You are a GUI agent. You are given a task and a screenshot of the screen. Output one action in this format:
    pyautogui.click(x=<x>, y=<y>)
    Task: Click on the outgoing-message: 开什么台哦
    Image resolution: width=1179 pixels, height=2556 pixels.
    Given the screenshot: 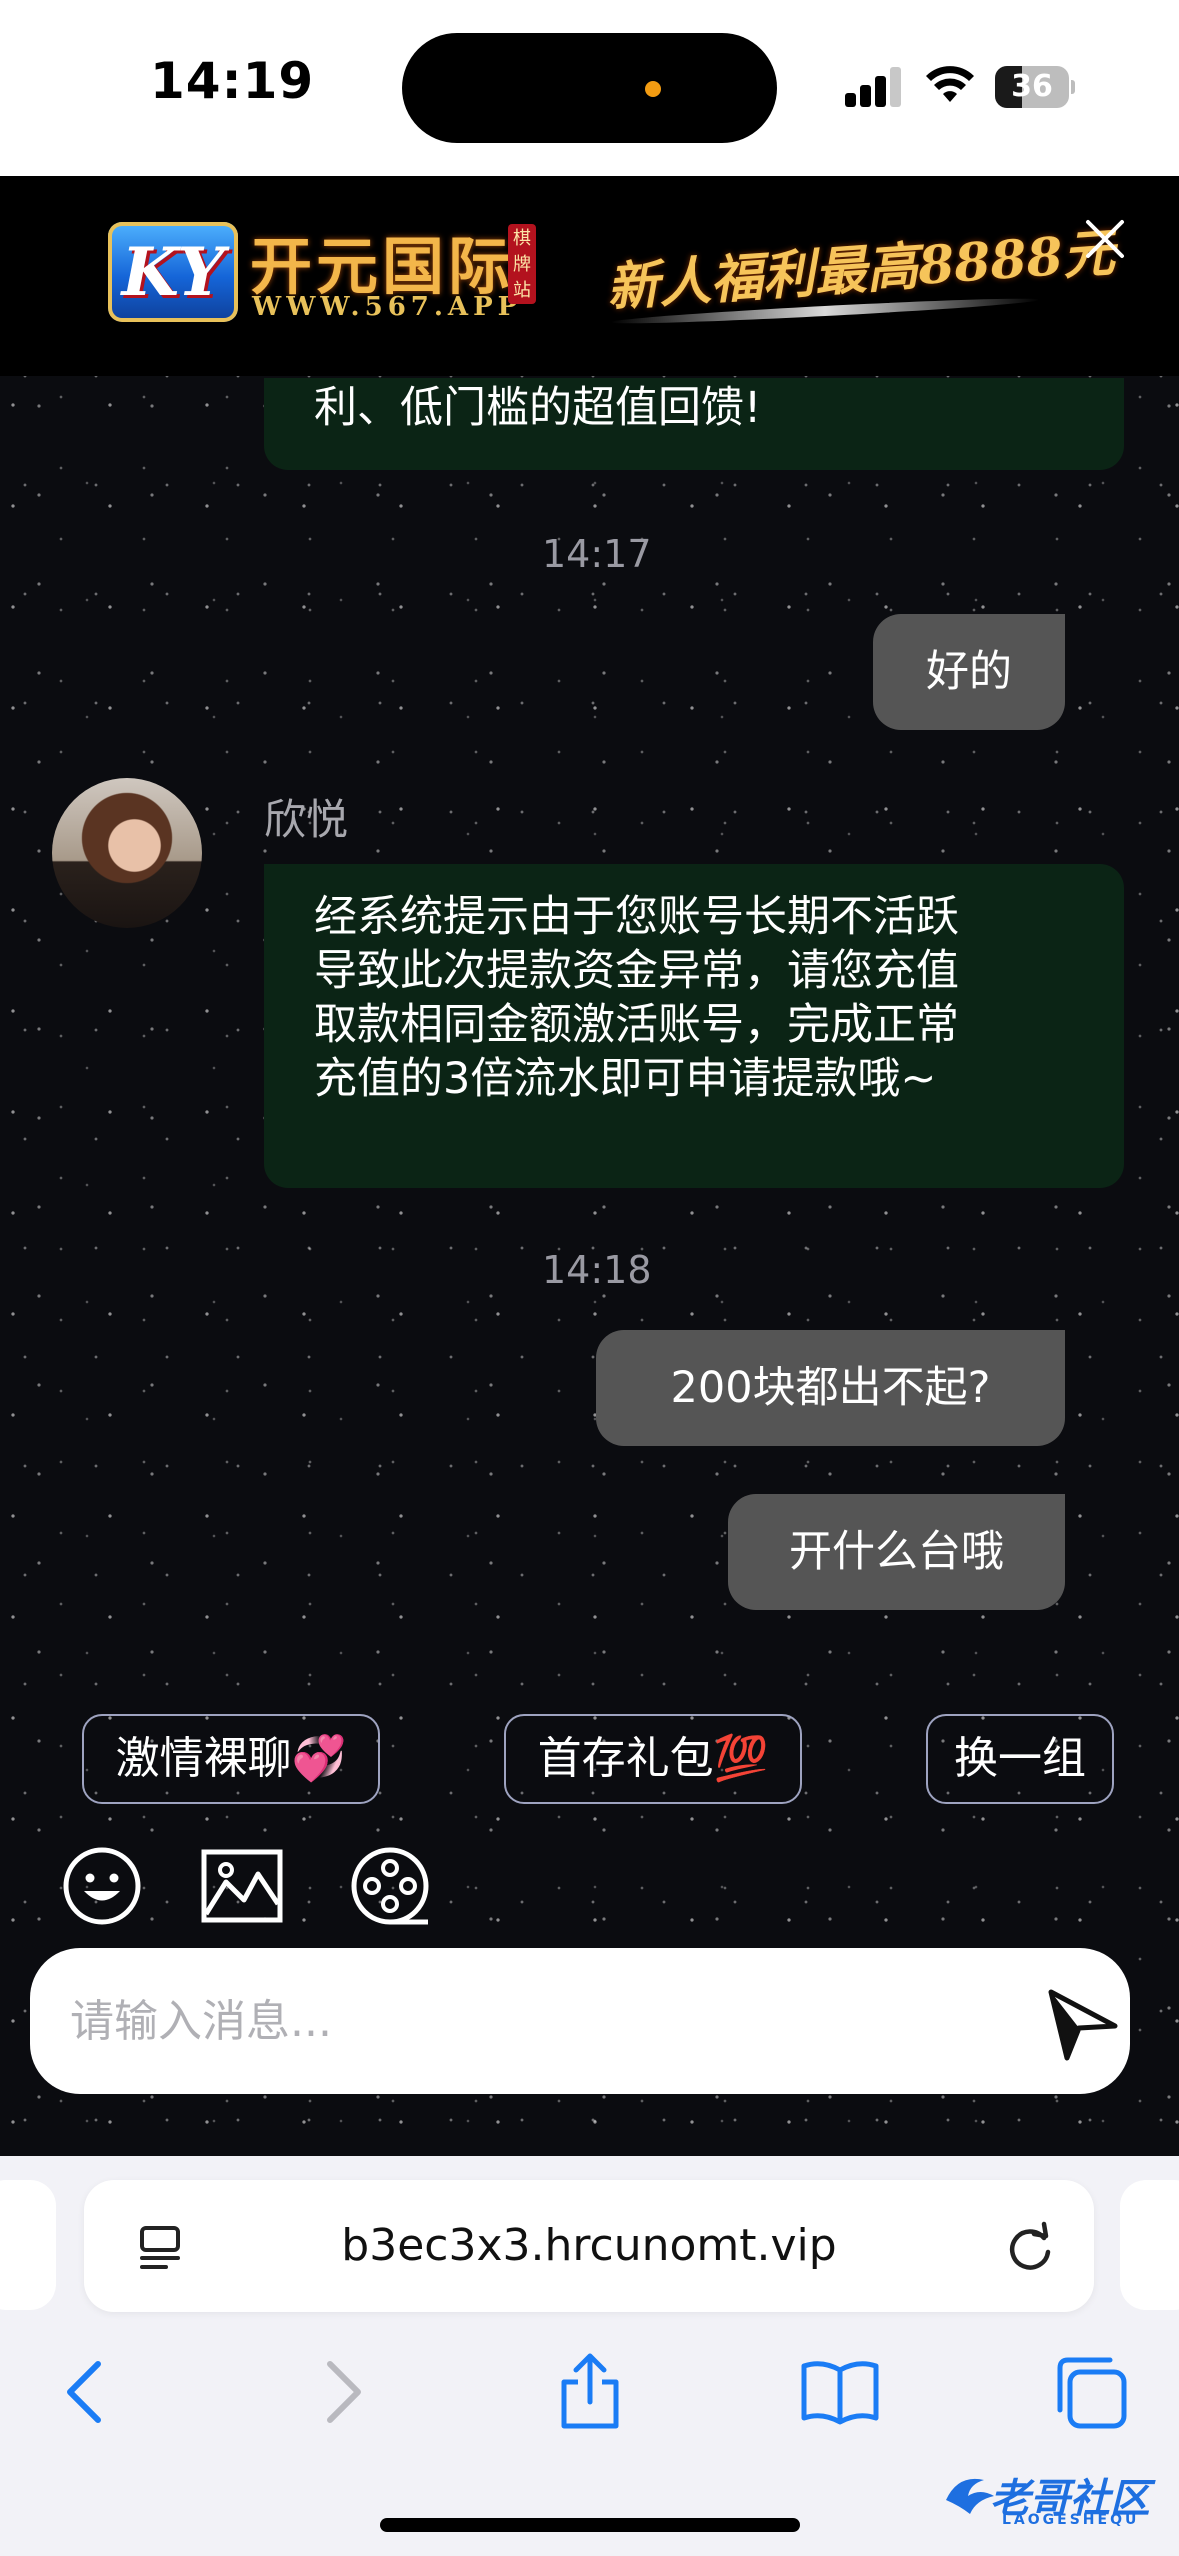 What is the action you would take?
    pyautogui.click(x=896, y=1552)
    